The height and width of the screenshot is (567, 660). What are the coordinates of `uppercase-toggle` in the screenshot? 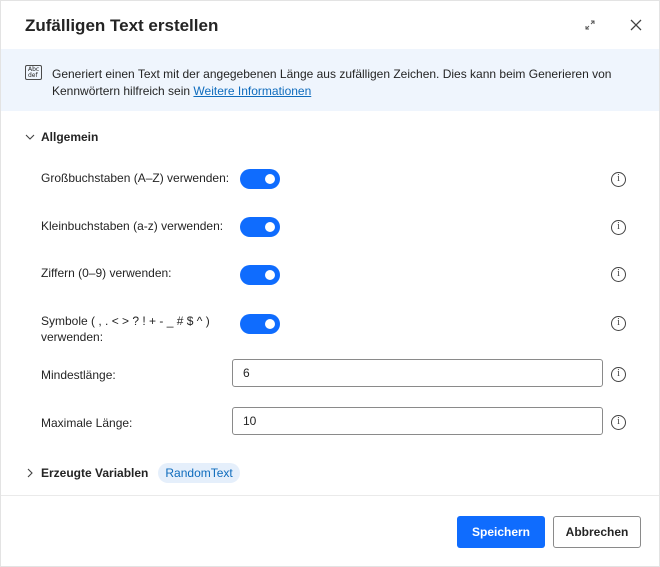 It's located at (260, 179).